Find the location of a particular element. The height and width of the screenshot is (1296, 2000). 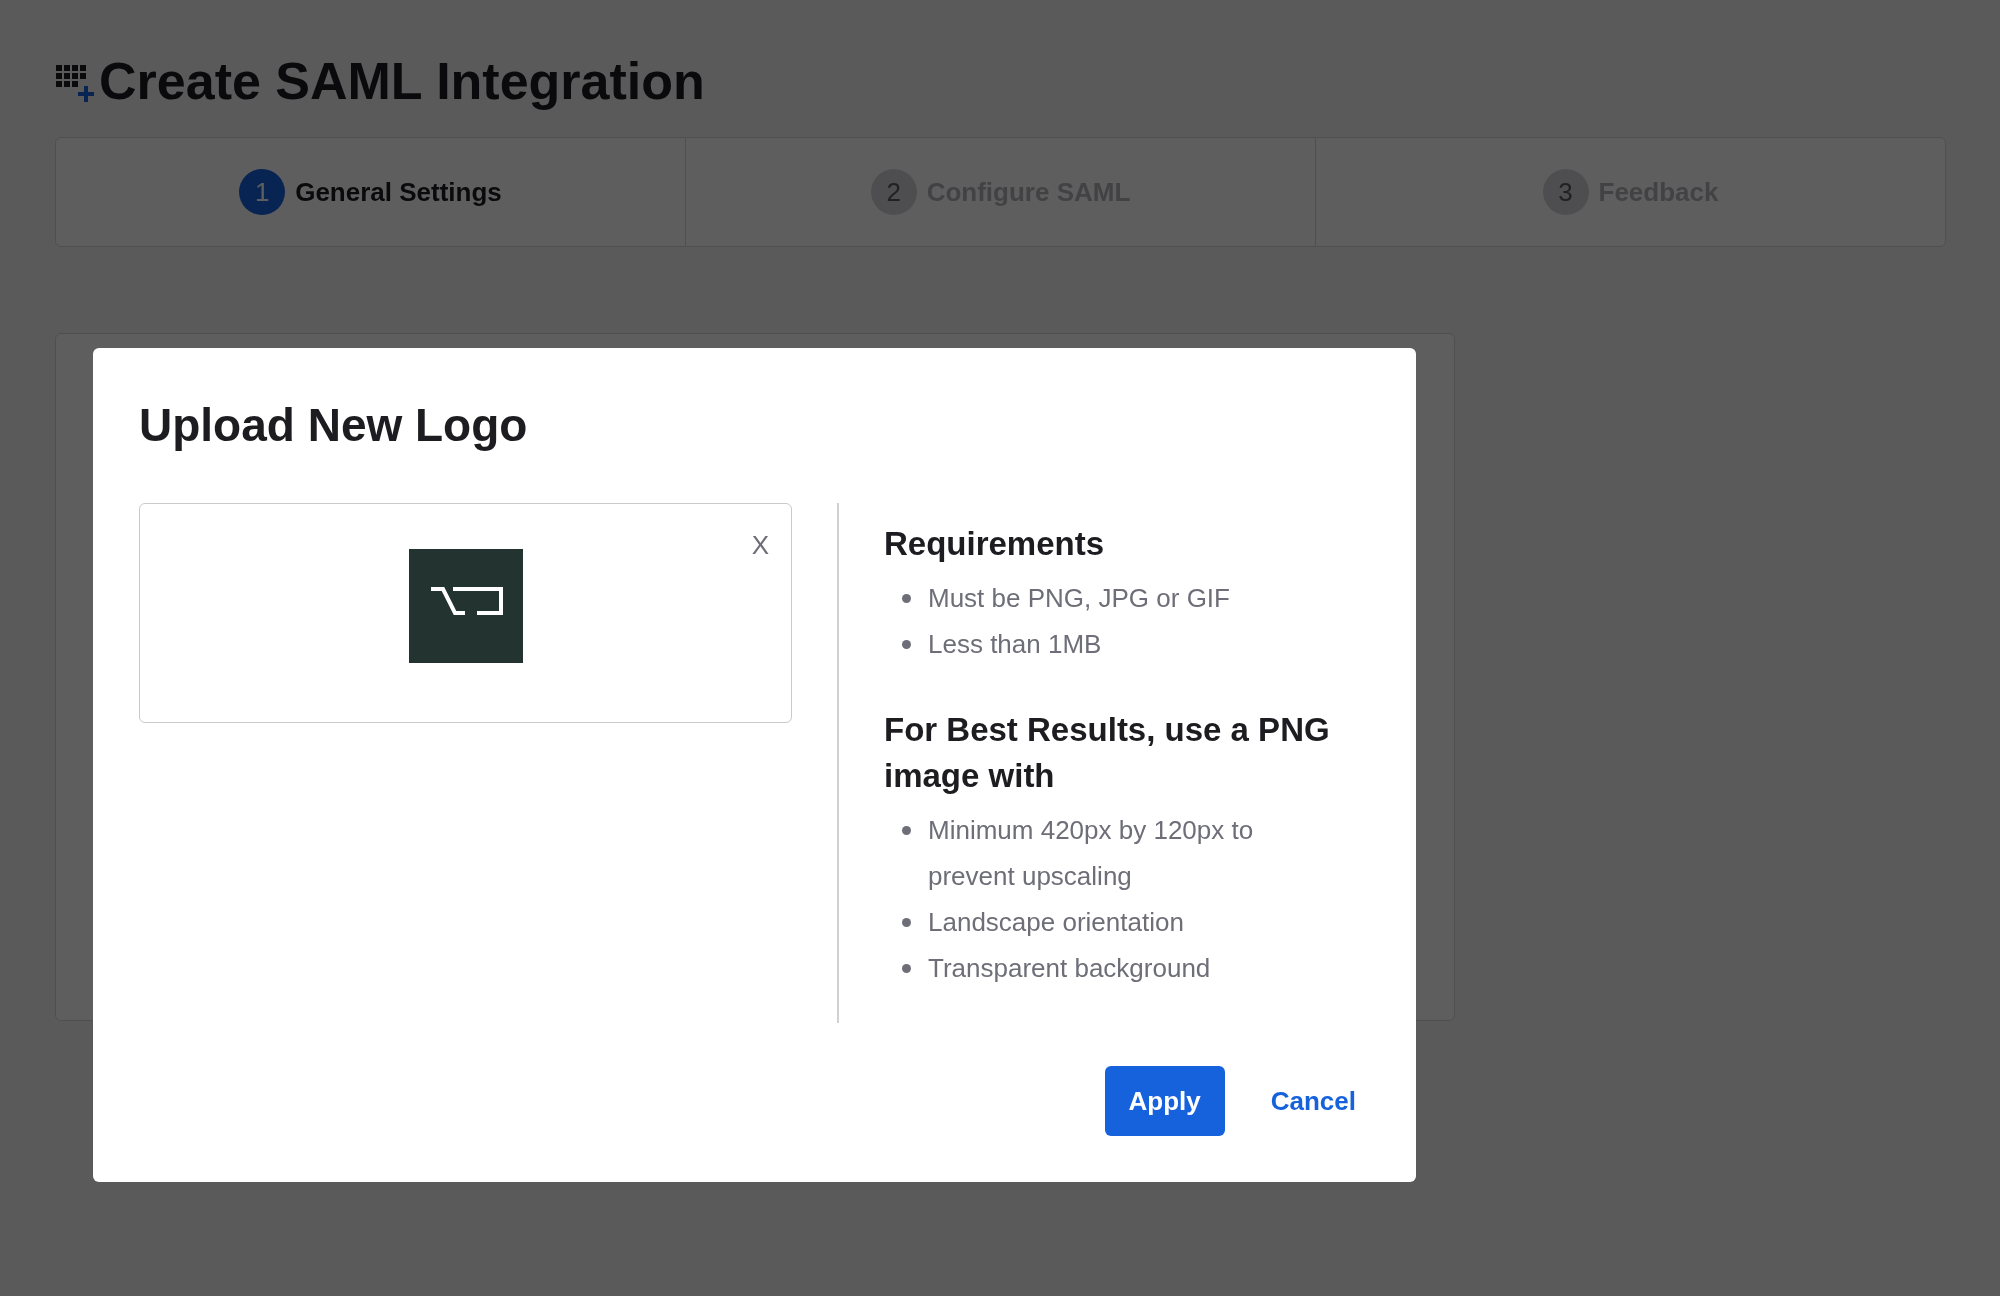

step-number: 1 is located at coordinates (262, 192).